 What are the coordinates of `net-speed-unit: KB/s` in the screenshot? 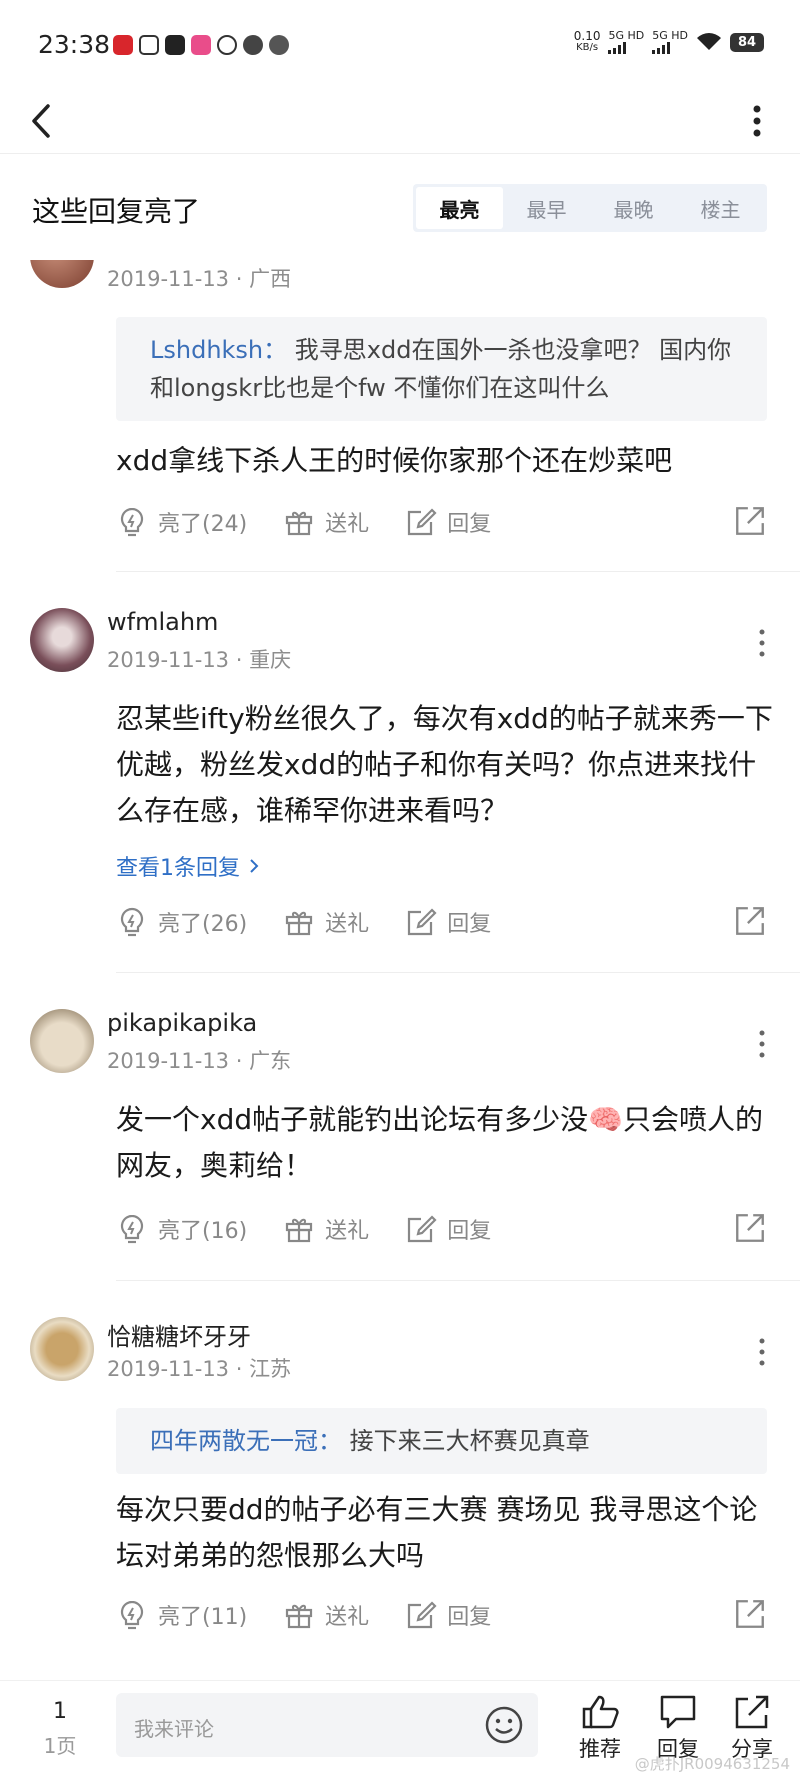 It's located at (587, 47).